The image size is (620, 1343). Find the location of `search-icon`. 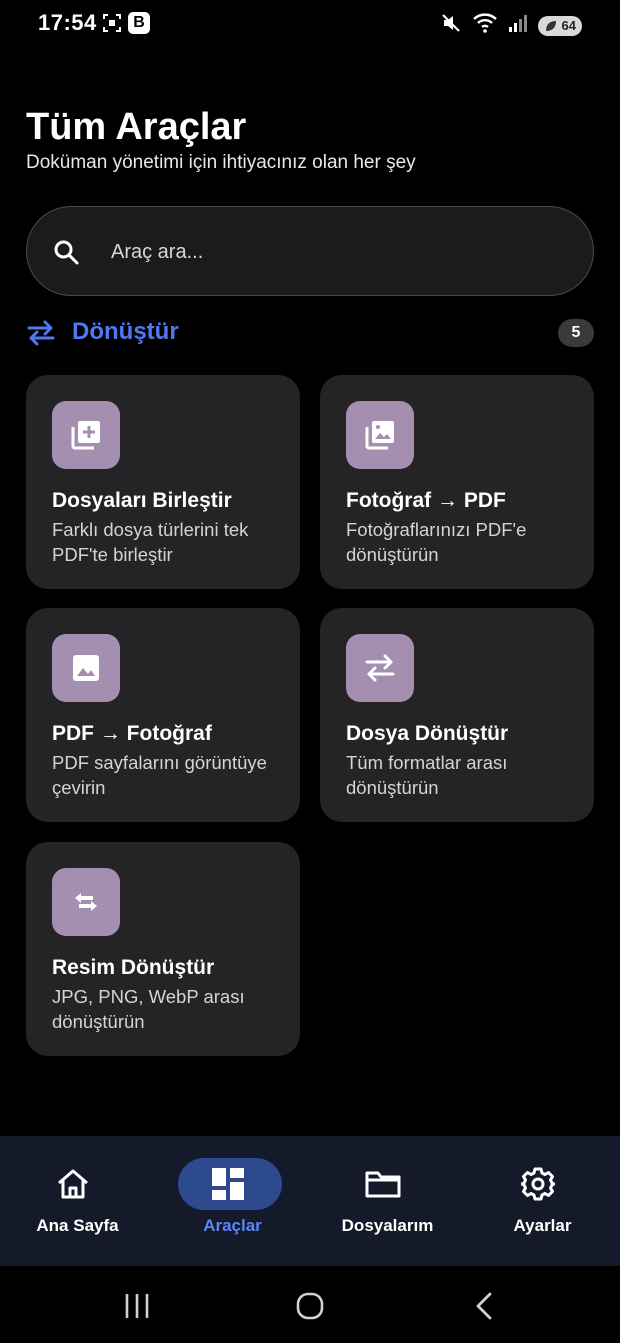

search-icon is located at coordinates (66, 254).